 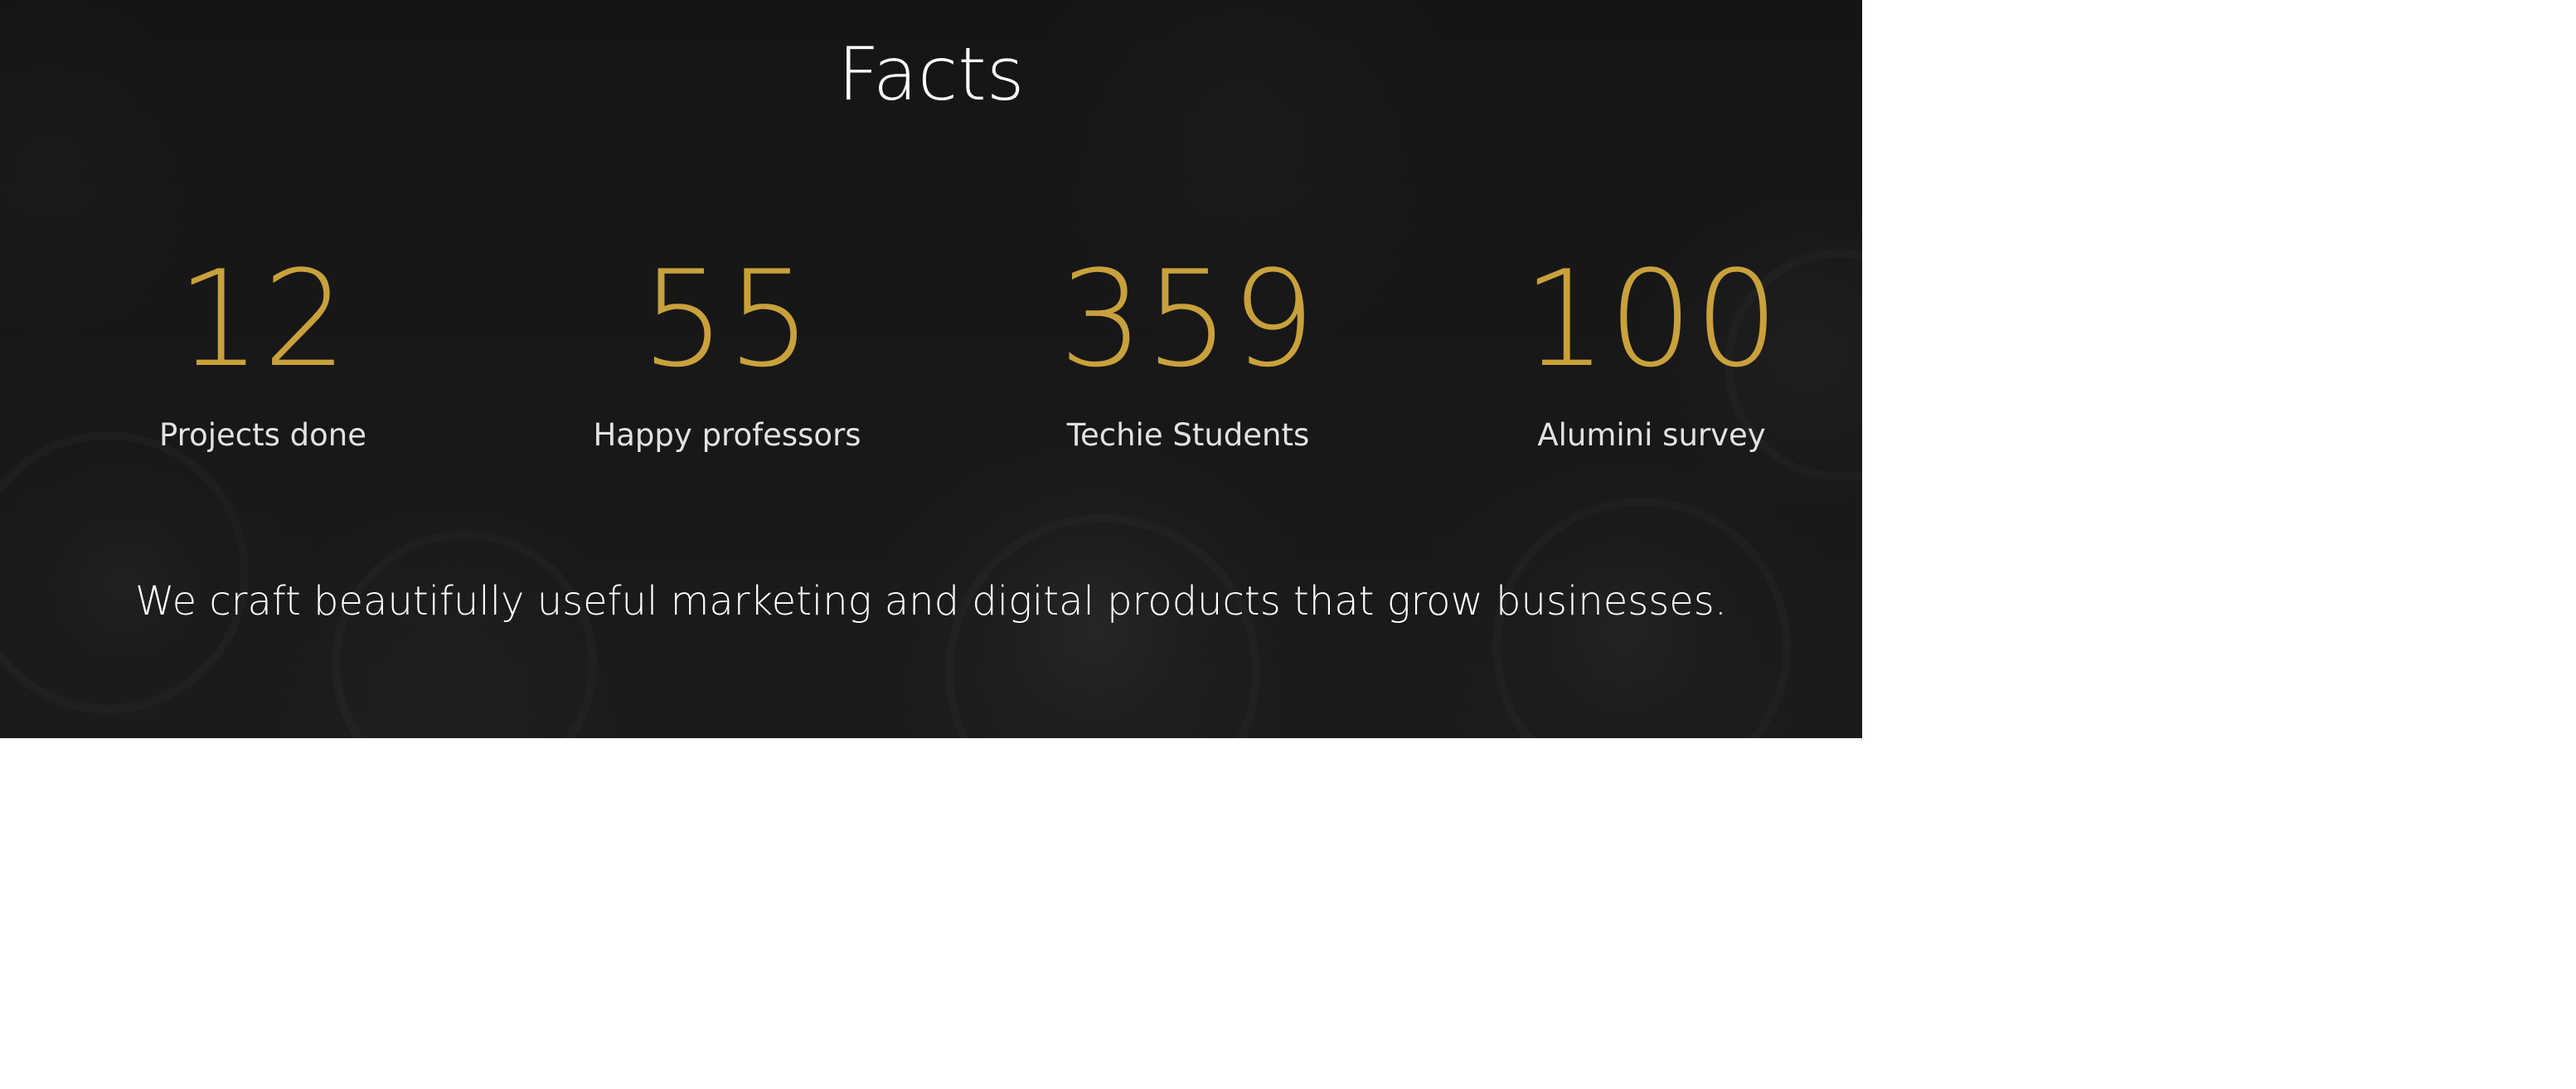 What do you see at coordinates (262, 435) in the screenshot?
I see `stat-label: Projects done` at bounding box center [262, 435].